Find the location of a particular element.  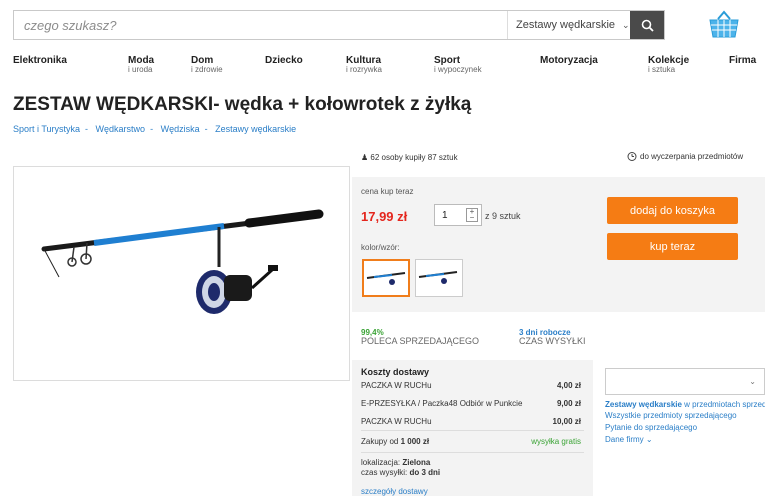

search-icon is located at coordinates (647, 25).